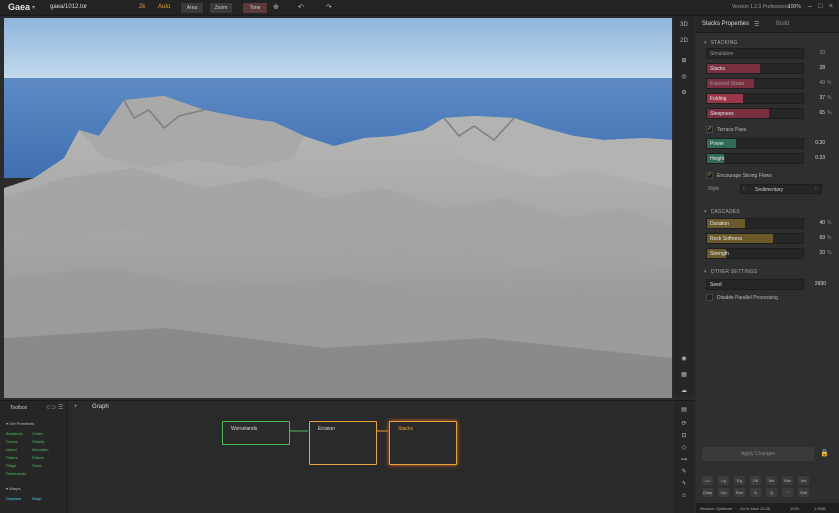 The width and height of the screenshot is (839, 513). I want to click on viewport-toolstrip: 3D 2D ⊞ ◎ ⚙ ◉ ▦ ☁, so click(684, 206).